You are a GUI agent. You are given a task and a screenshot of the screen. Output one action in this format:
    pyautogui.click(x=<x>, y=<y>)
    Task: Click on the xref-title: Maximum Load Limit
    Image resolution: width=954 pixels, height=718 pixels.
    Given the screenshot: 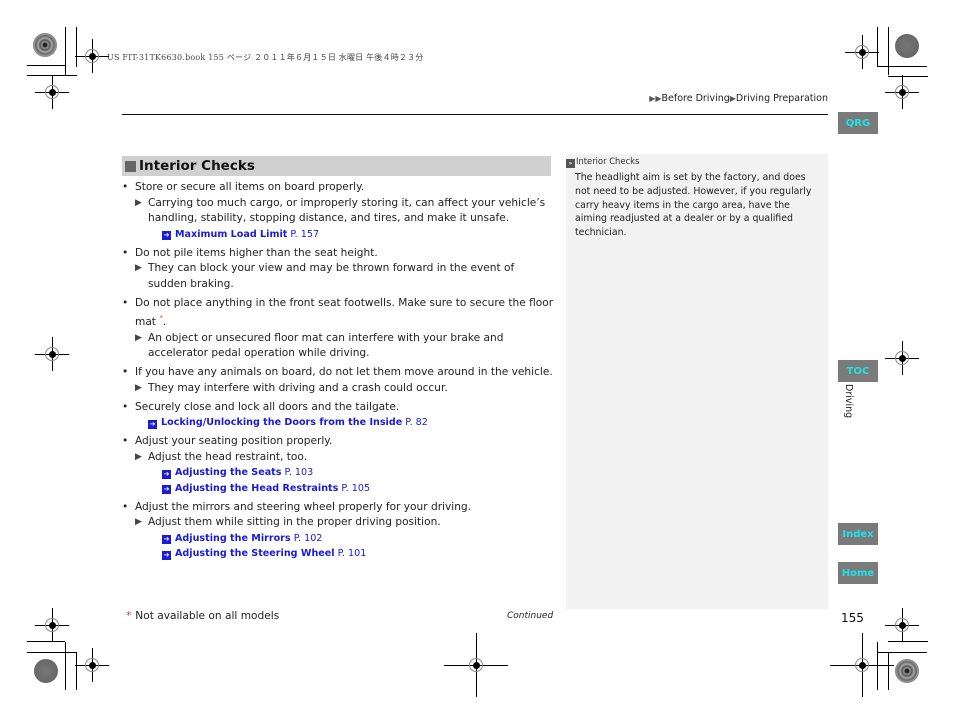 What is the action you would take?
    pyautogui.click(x=231, y=234)
    